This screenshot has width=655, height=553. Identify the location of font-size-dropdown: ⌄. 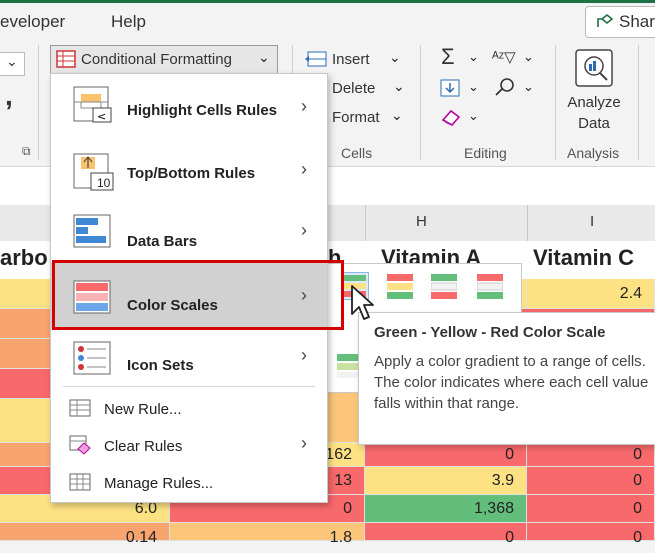
(12, 64).